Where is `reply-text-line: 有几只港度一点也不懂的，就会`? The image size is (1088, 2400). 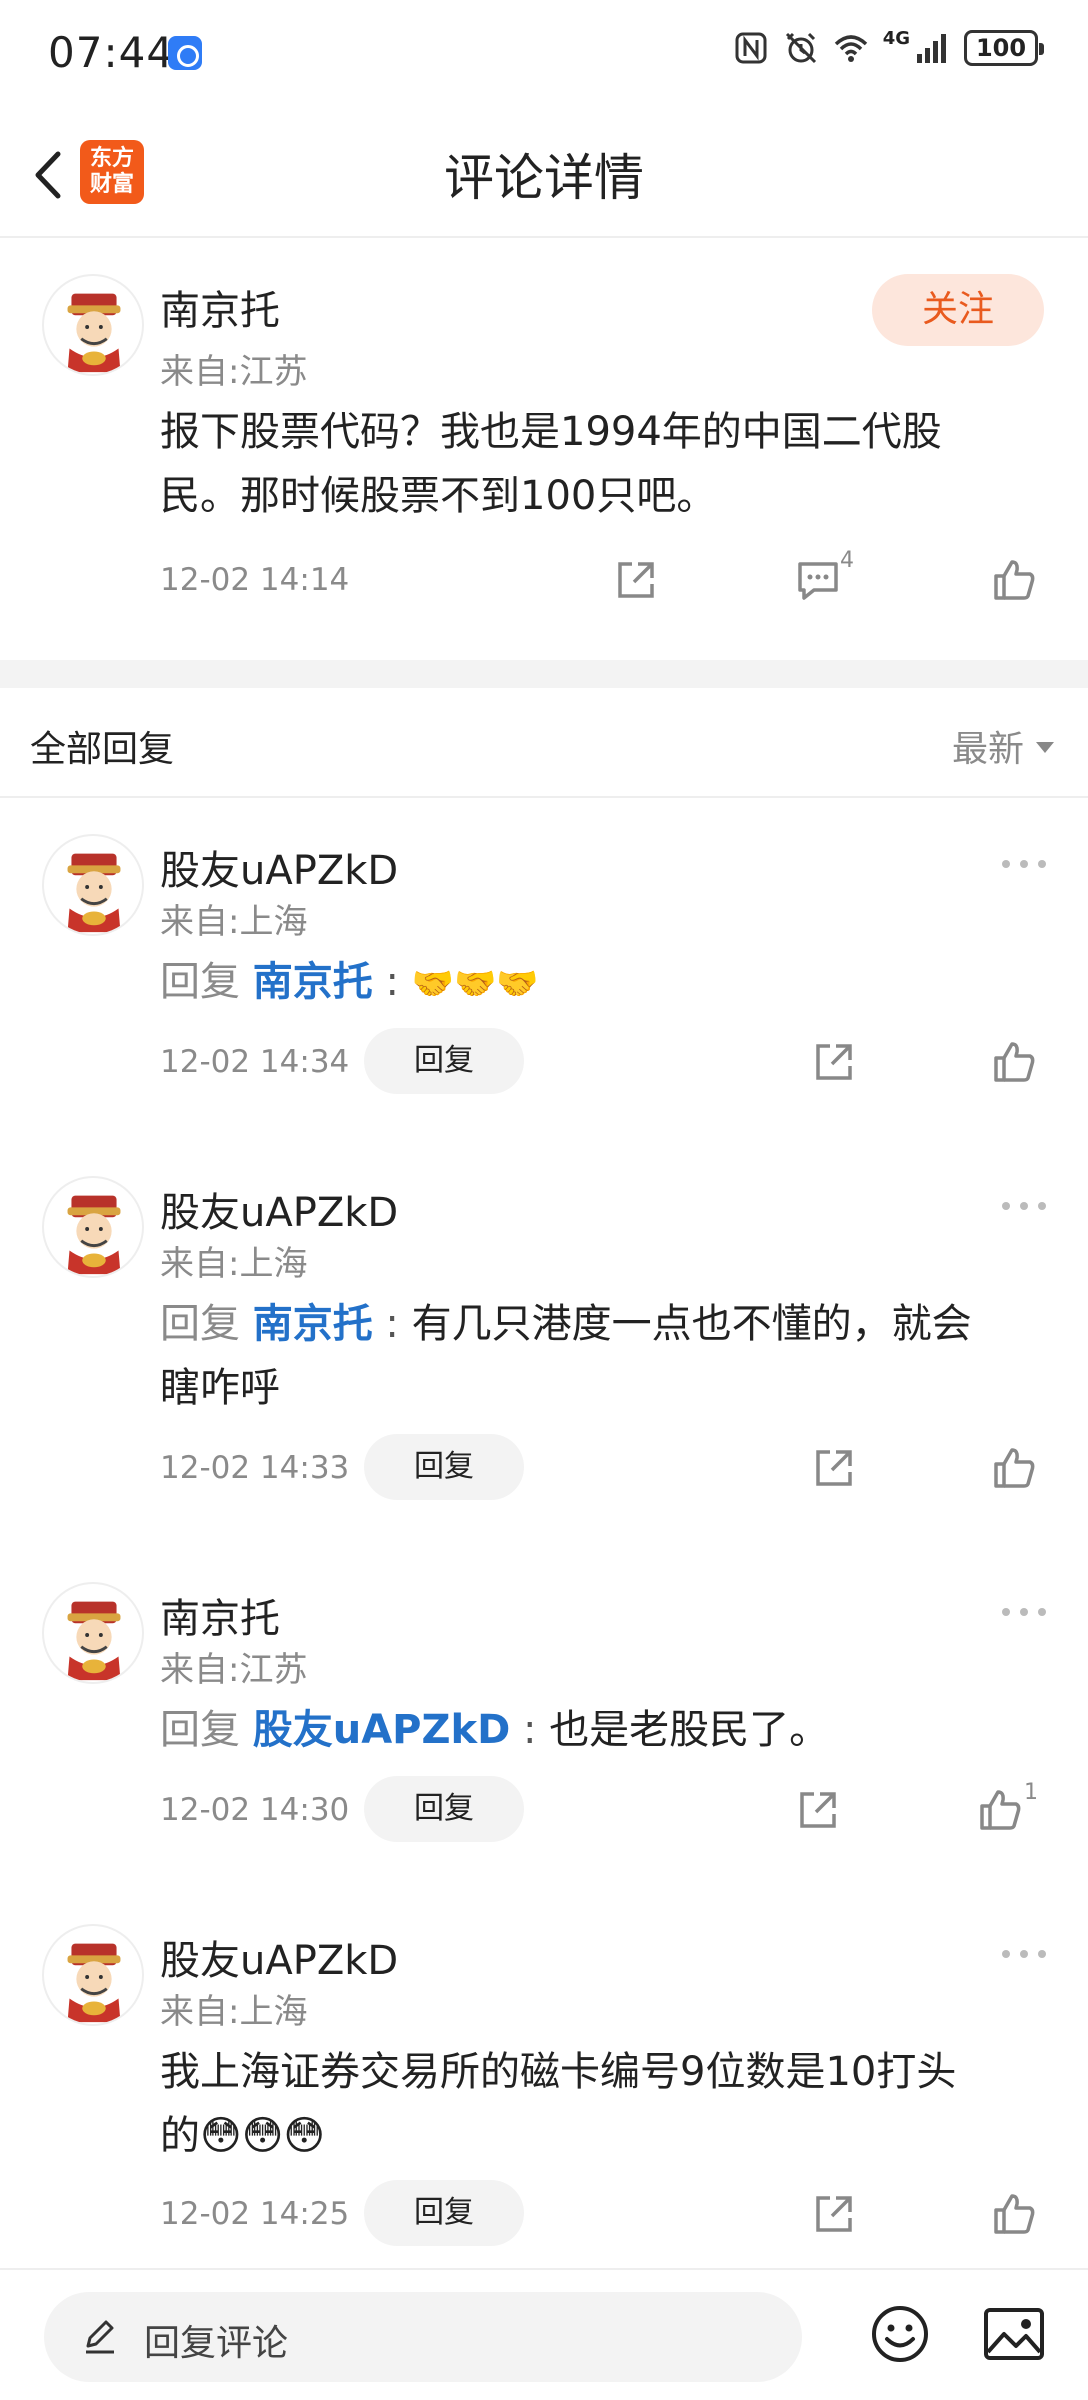
reply-text-line: 有几只港度一点也不懂的，就会 is located at coordinates (691, 1324).